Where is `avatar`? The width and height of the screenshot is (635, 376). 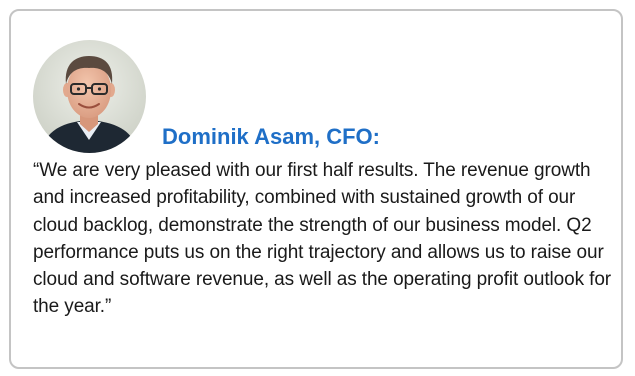 avatar is located at coordinates (89, 96).